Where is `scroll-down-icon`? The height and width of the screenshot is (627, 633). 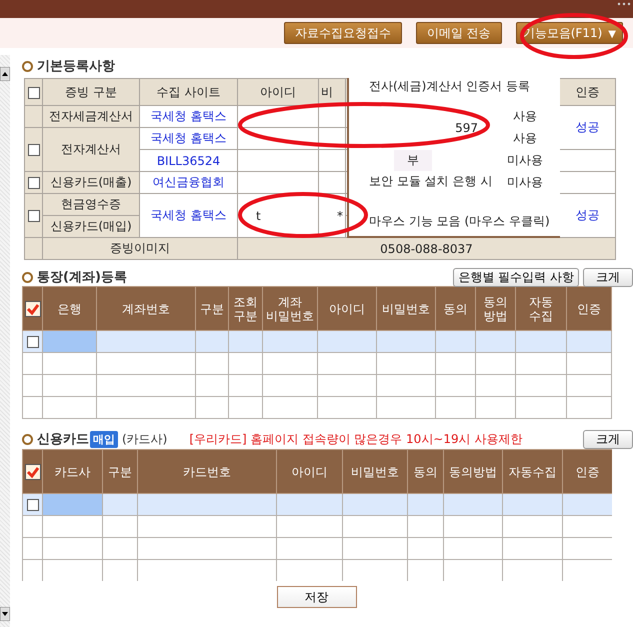
scroll-down-icon is located at coordinates (5, 614).